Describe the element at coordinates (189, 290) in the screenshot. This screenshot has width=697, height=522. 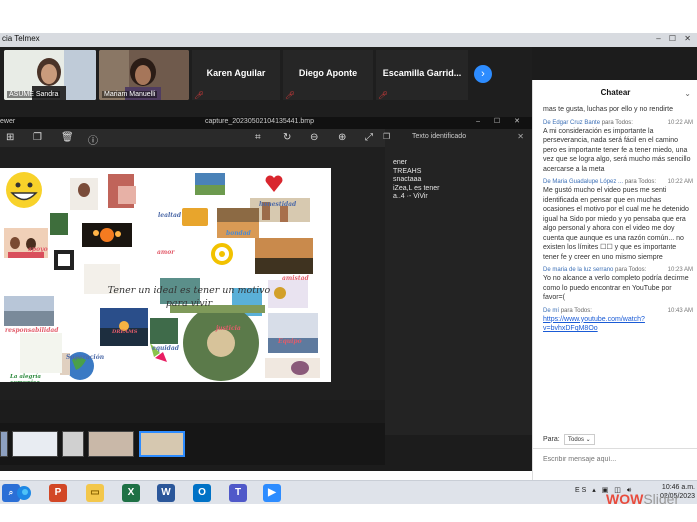
I see `collage-phrase-line: Tener un ideal es tener un motivo` at that location.